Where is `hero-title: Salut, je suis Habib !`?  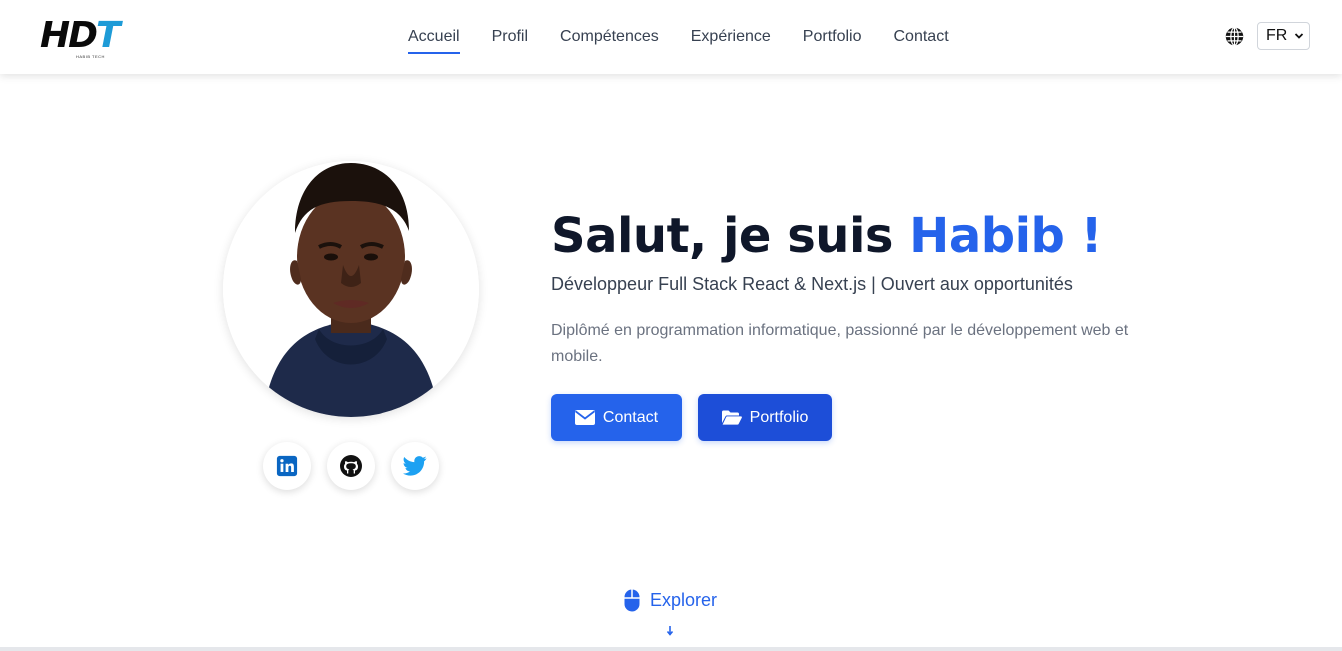
hero-title: Salut, je suis Habib ! is located at coordinates (827, 236).